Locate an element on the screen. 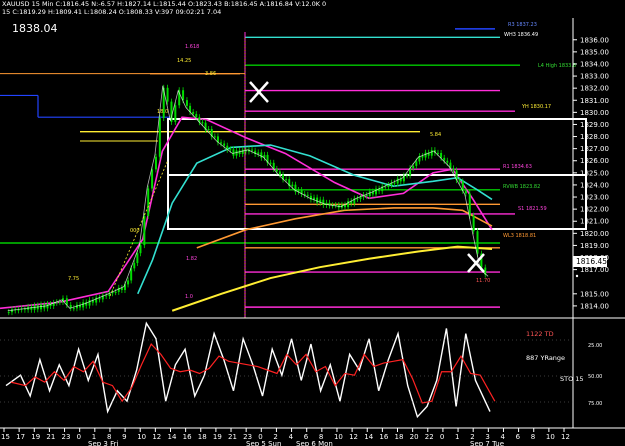  time-tick-label: 9 is located at coordinates (124, 437).